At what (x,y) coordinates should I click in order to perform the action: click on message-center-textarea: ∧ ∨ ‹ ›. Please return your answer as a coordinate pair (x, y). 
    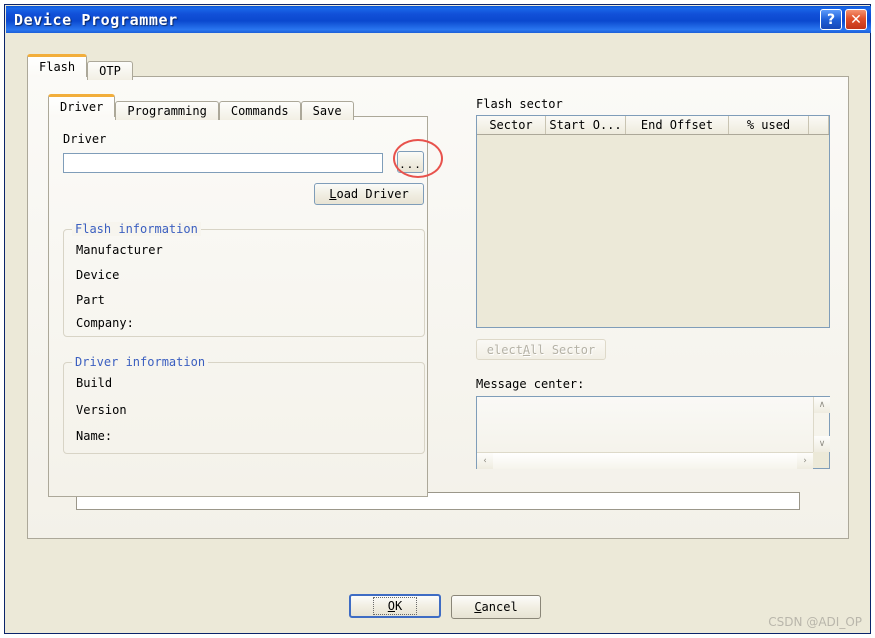
    Looking at the image, I should click on (653, 432).